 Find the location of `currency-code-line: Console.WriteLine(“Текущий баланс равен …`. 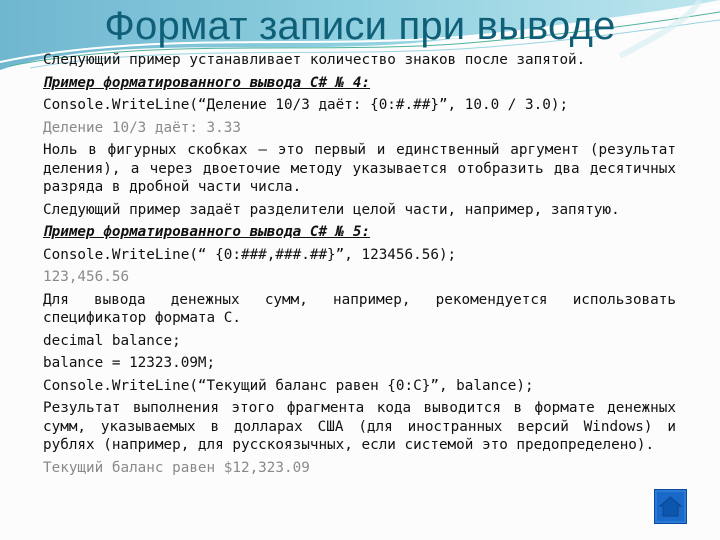

currency-code-line: Console.WriteLine(“Текущий баланс равен … is located at coordinates (288, 385).